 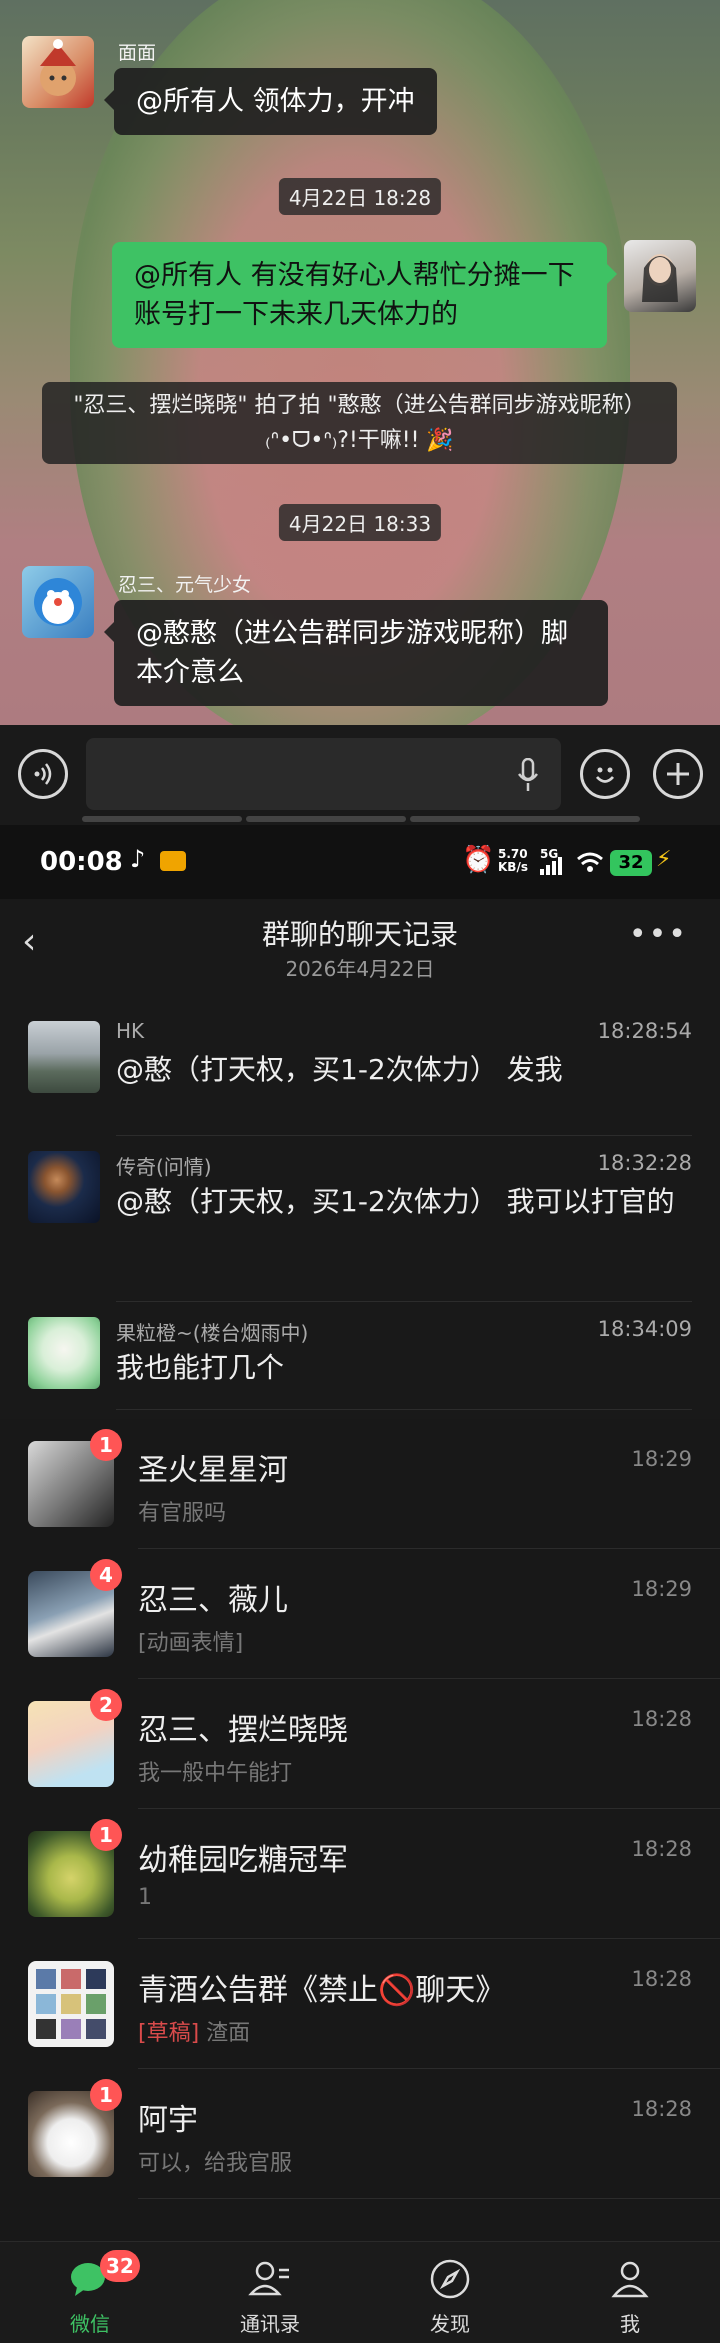 I want to click on conversation-preview: [动画表情], so click(x=191, y=1643).